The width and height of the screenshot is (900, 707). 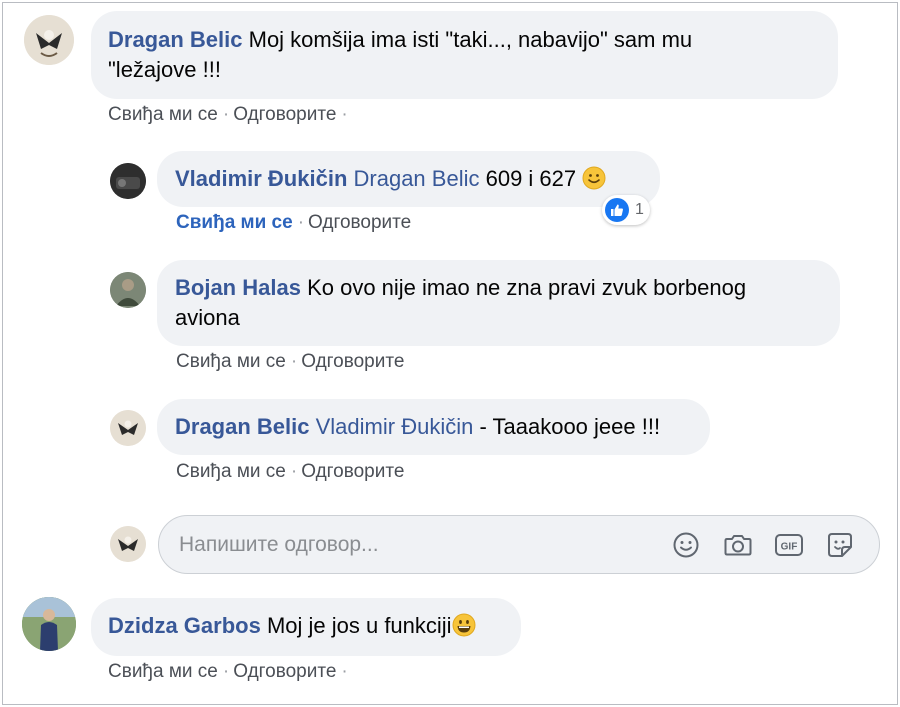 What do you see at coordinates (359, 625) in the screenshot?
I see `comment-text: Moj je jos u funkciji` at bounding box center [359, 625].